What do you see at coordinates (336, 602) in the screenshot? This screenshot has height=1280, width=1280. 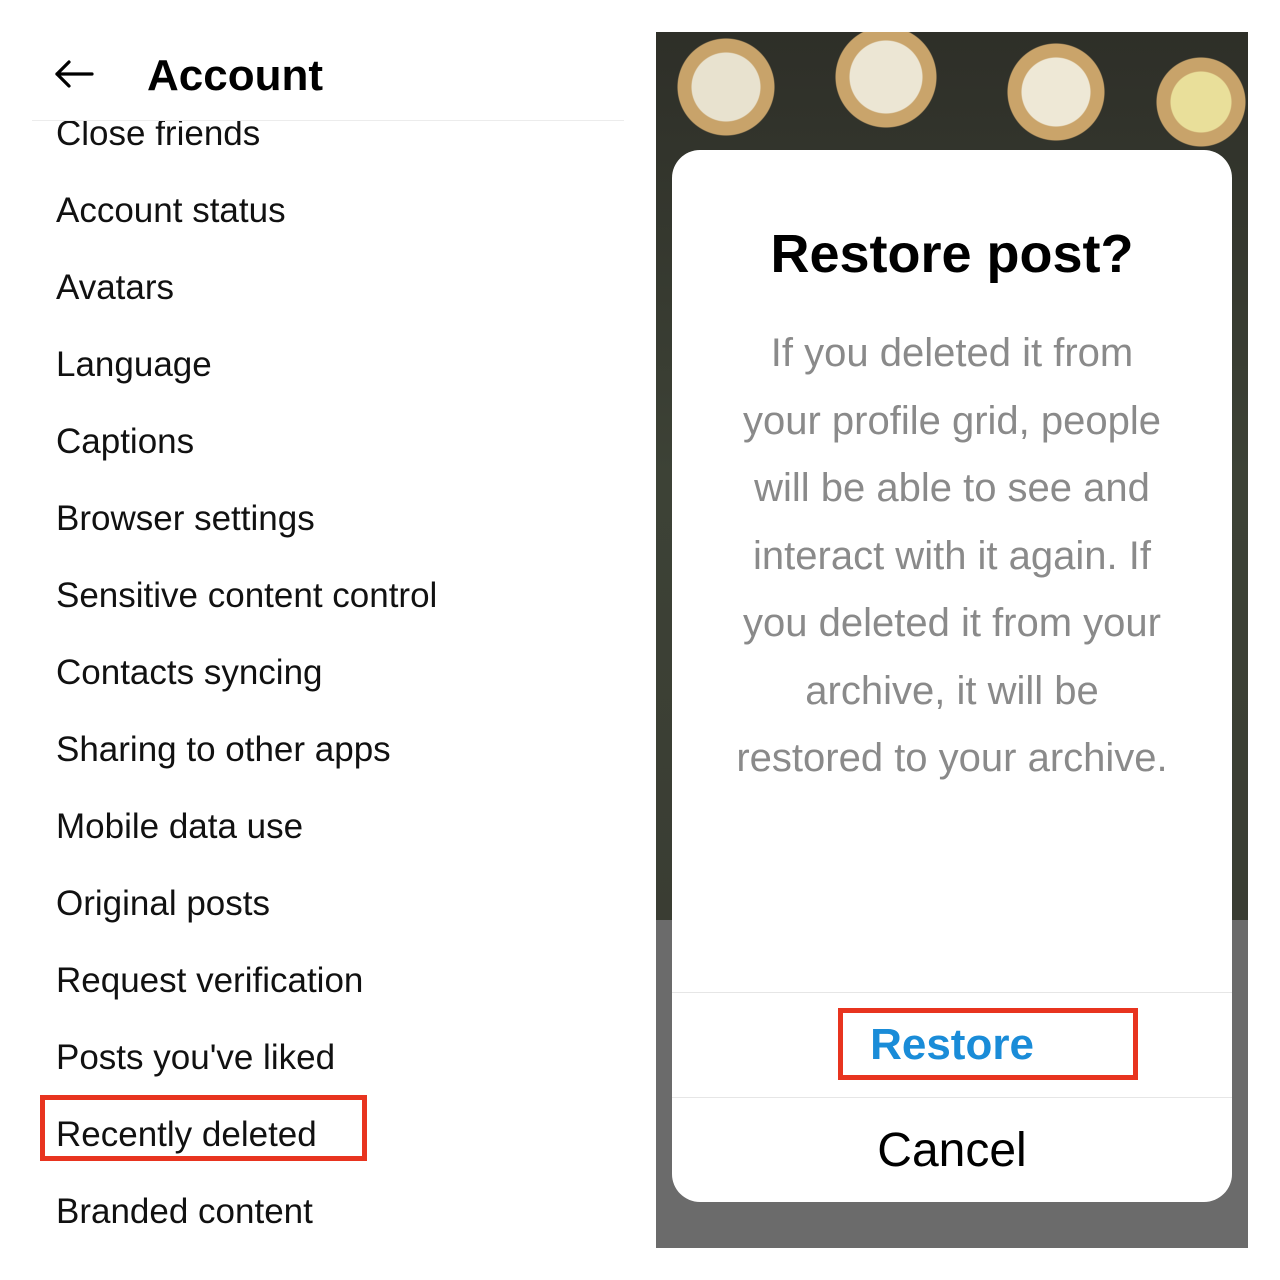 I see `menu-item-sensitive-content-control: Sensitive content control` at bounding box center [336, 602].